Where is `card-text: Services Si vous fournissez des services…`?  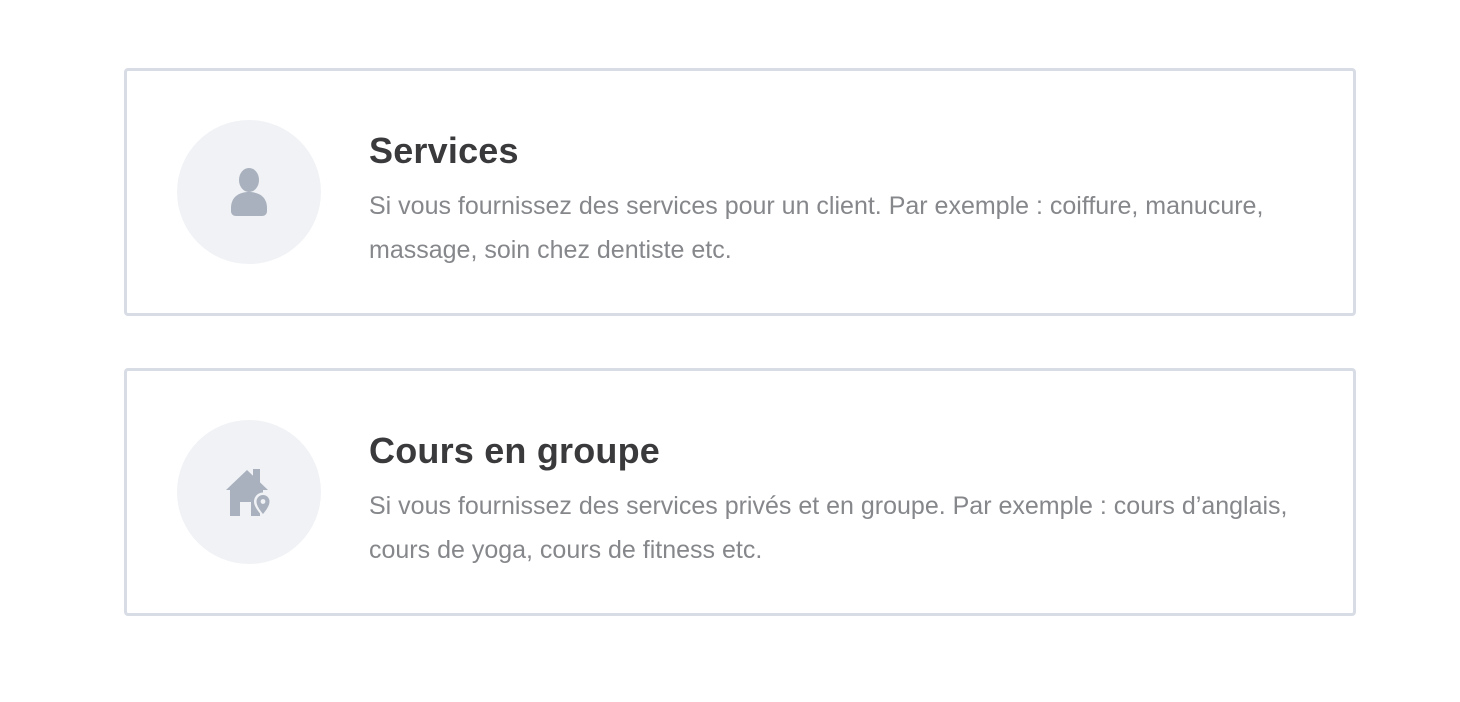
card-text: Services Si vous fournissez des services… is located at coordinates (834, 199).